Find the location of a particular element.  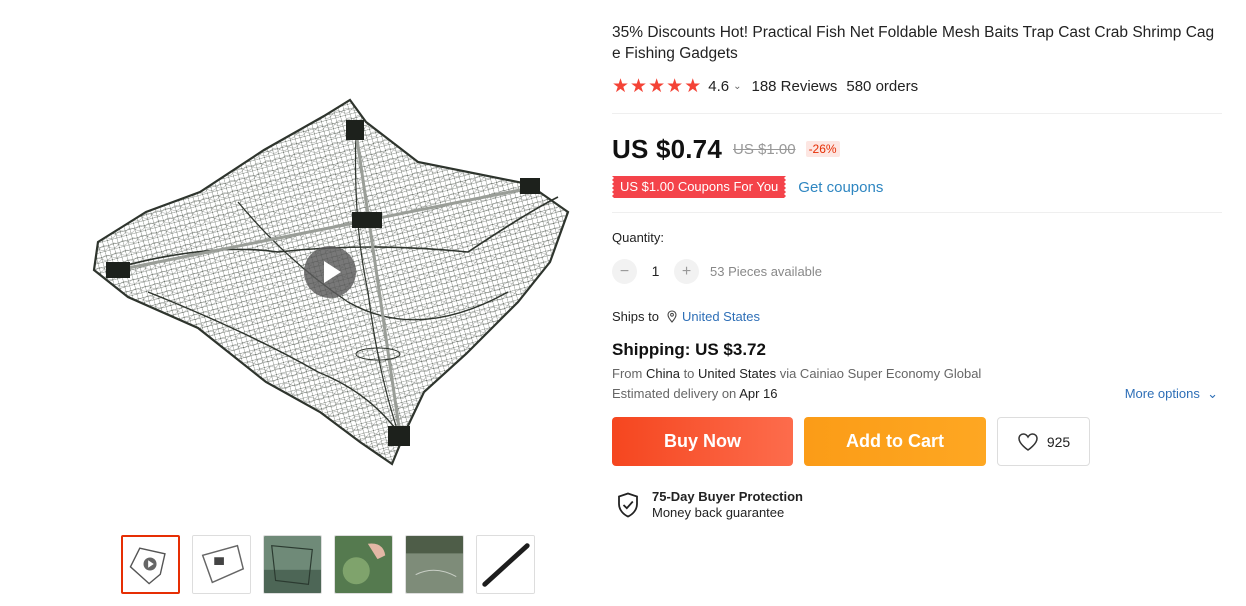

action-buttons: Buy Now Add to Cart 925 is located at coordinates (917, 441).